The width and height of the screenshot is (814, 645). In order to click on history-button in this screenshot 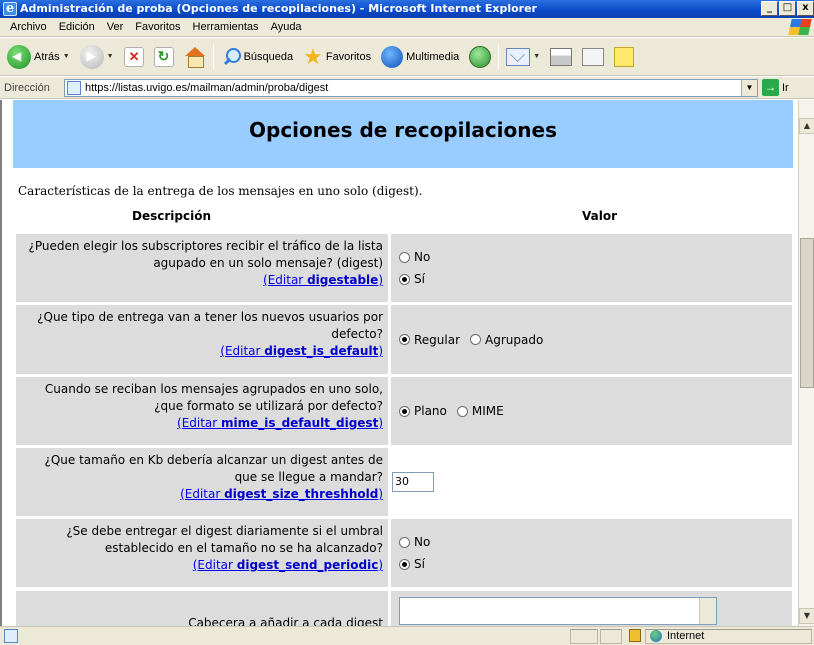, I will do `click(480, 57)`.